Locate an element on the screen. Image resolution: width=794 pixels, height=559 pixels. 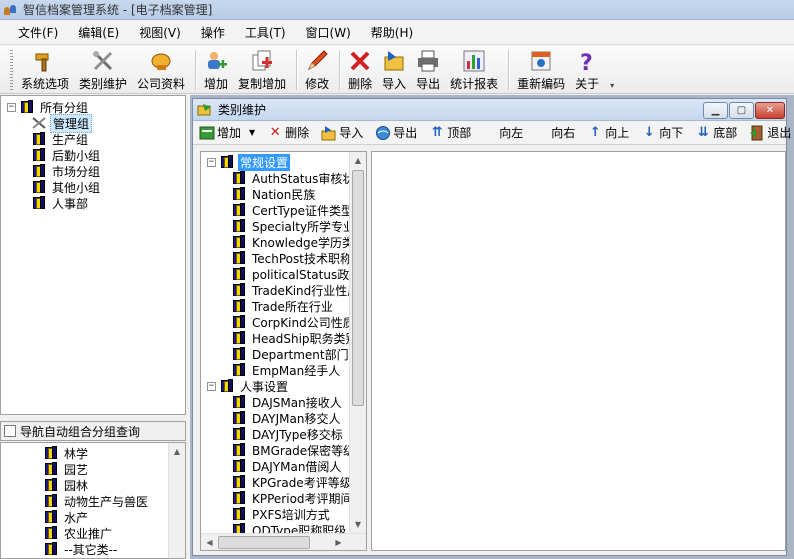
category-maintain-button: 类别维护 is located at coordinates (103, 69).